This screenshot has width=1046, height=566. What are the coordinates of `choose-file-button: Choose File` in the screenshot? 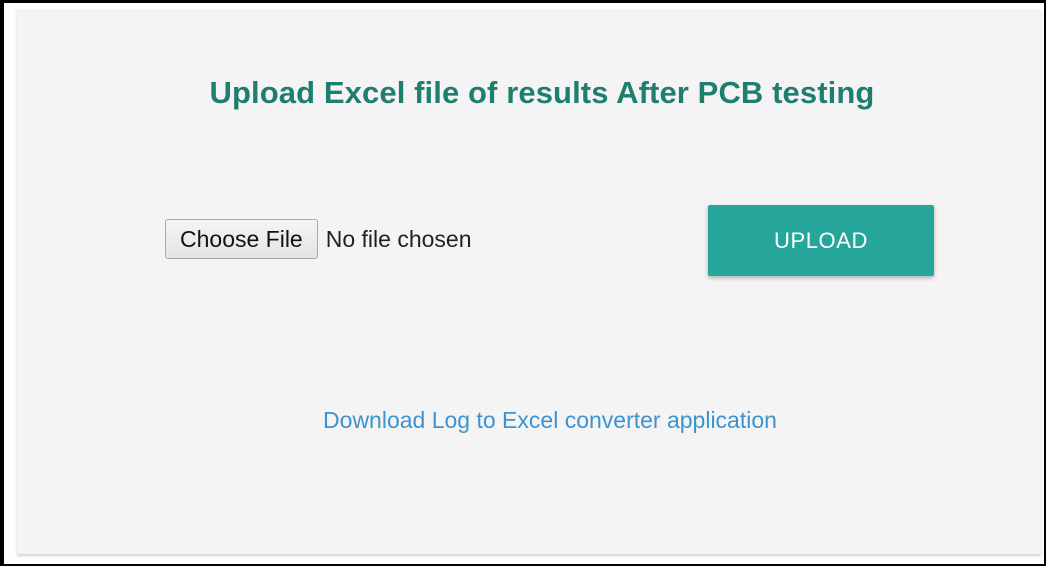 It's located at (241, 239).